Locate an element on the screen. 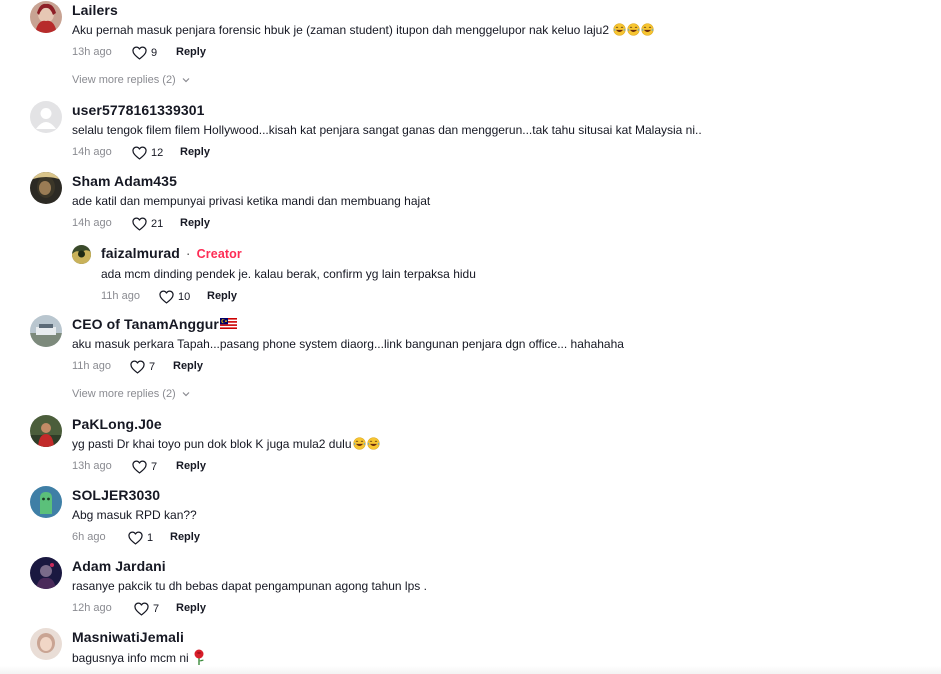  like-button: 10 is located at coordinates (174, 297).